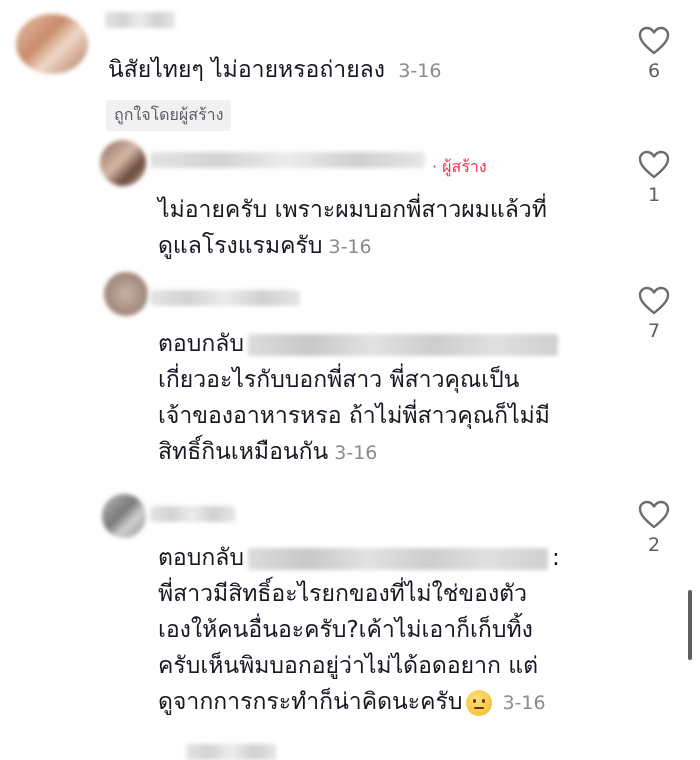 This screenshot has height=760, width=700. I want to click on thinking-face-emoji, so click(479, 702).